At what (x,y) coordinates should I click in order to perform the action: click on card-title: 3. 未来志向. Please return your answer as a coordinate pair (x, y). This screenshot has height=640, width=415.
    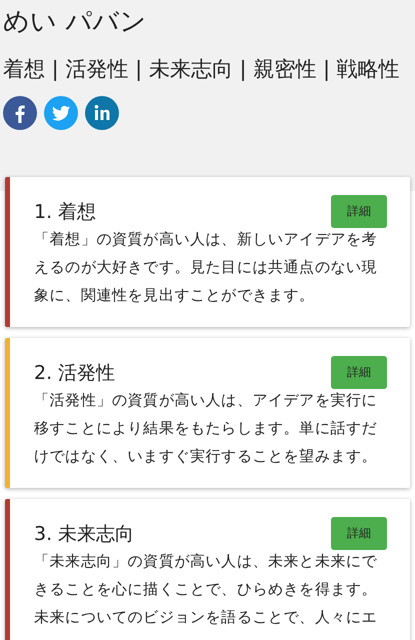
    Looking at the image, I should click on (84, 534).